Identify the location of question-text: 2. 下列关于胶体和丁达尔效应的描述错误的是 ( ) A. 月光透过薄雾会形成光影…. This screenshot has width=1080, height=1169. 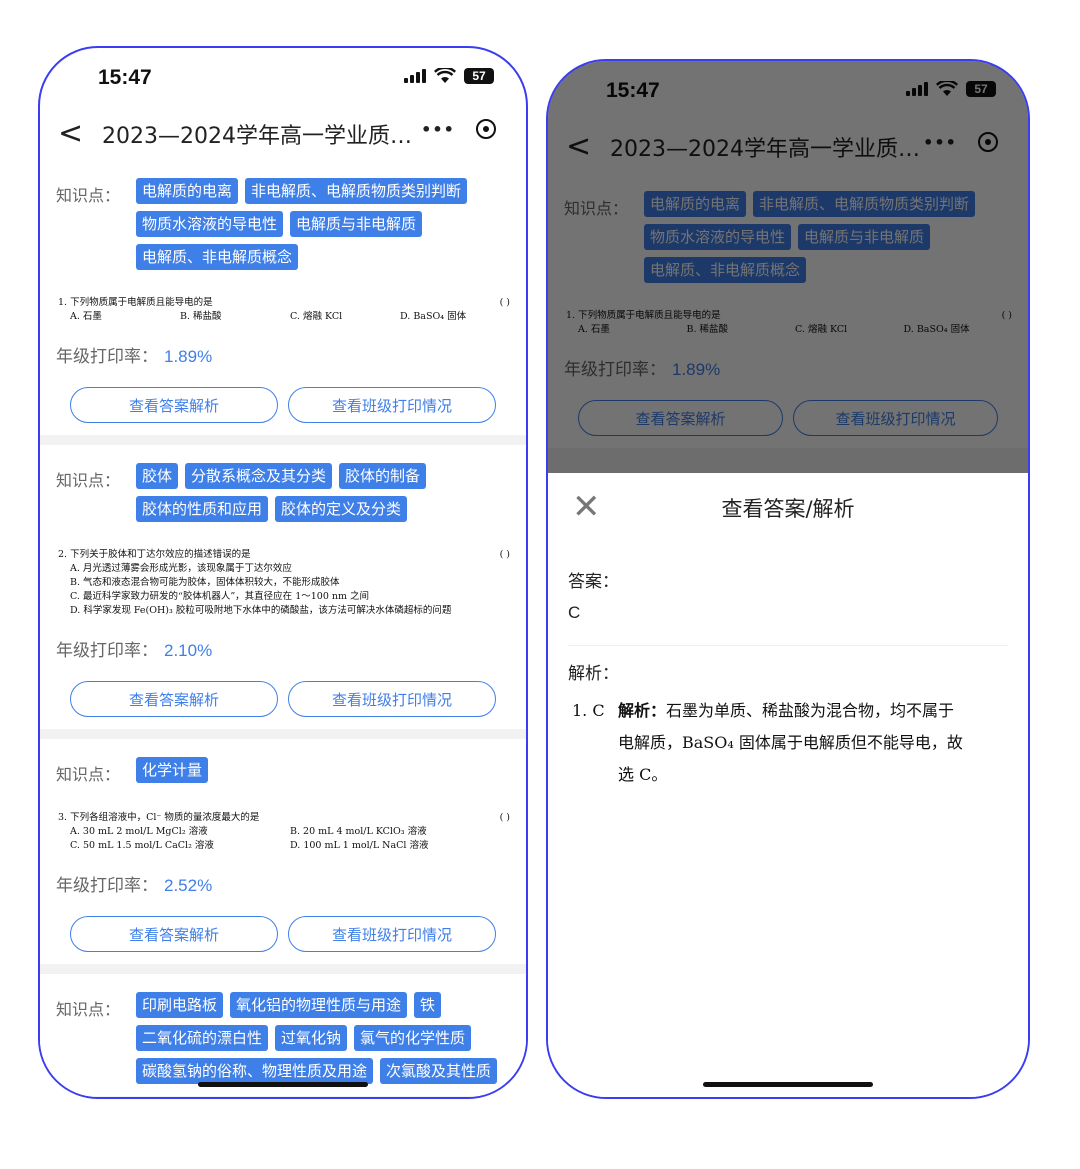
(284, 583).